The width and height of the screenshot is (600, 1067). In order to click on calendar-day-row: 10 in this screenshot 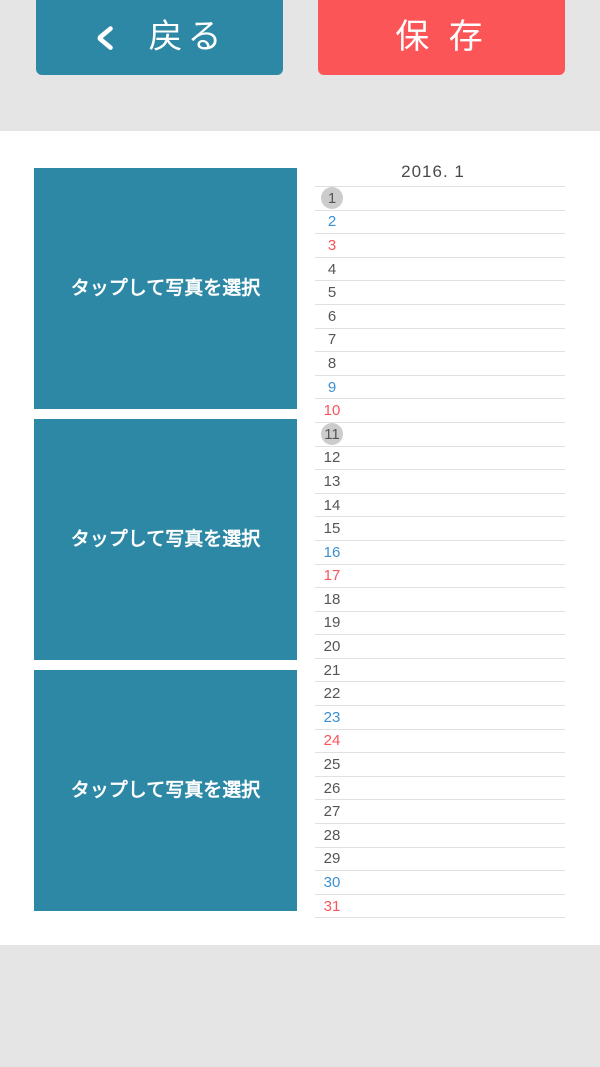, I will do `click(440, 411)`.